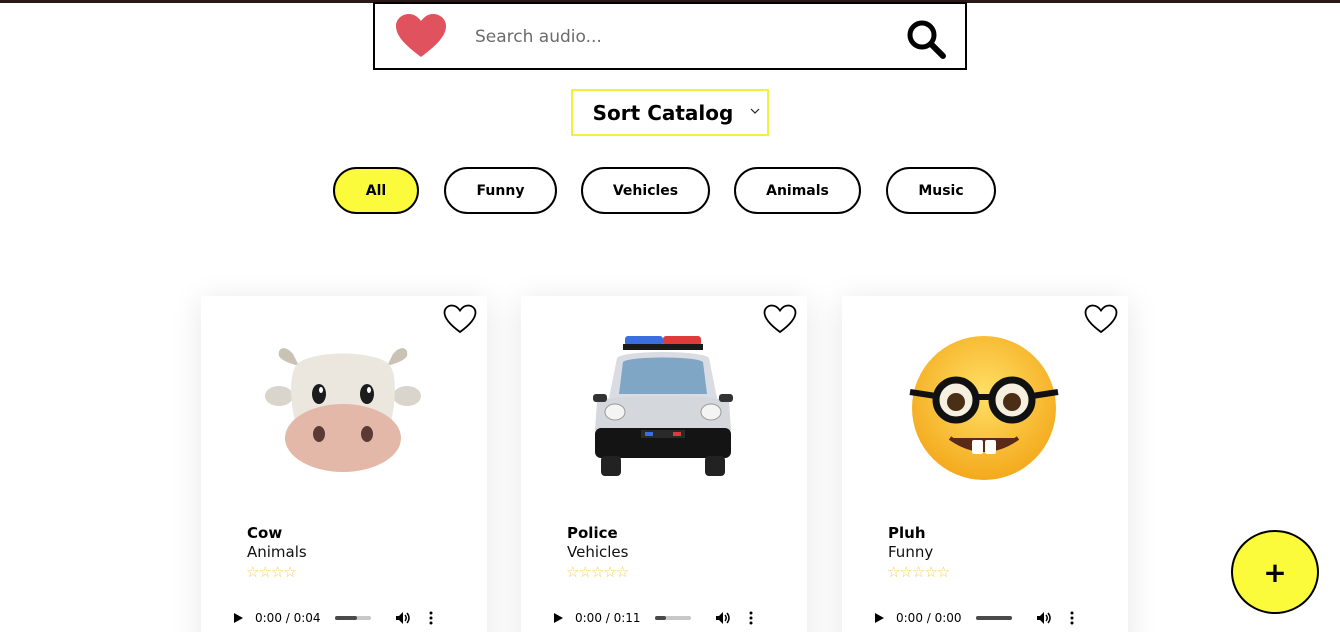 Image resolution: width=1340 pixels, height=632 pixels. I want to click on filter-vehicles-label: Vehicles, so click(645, 190).